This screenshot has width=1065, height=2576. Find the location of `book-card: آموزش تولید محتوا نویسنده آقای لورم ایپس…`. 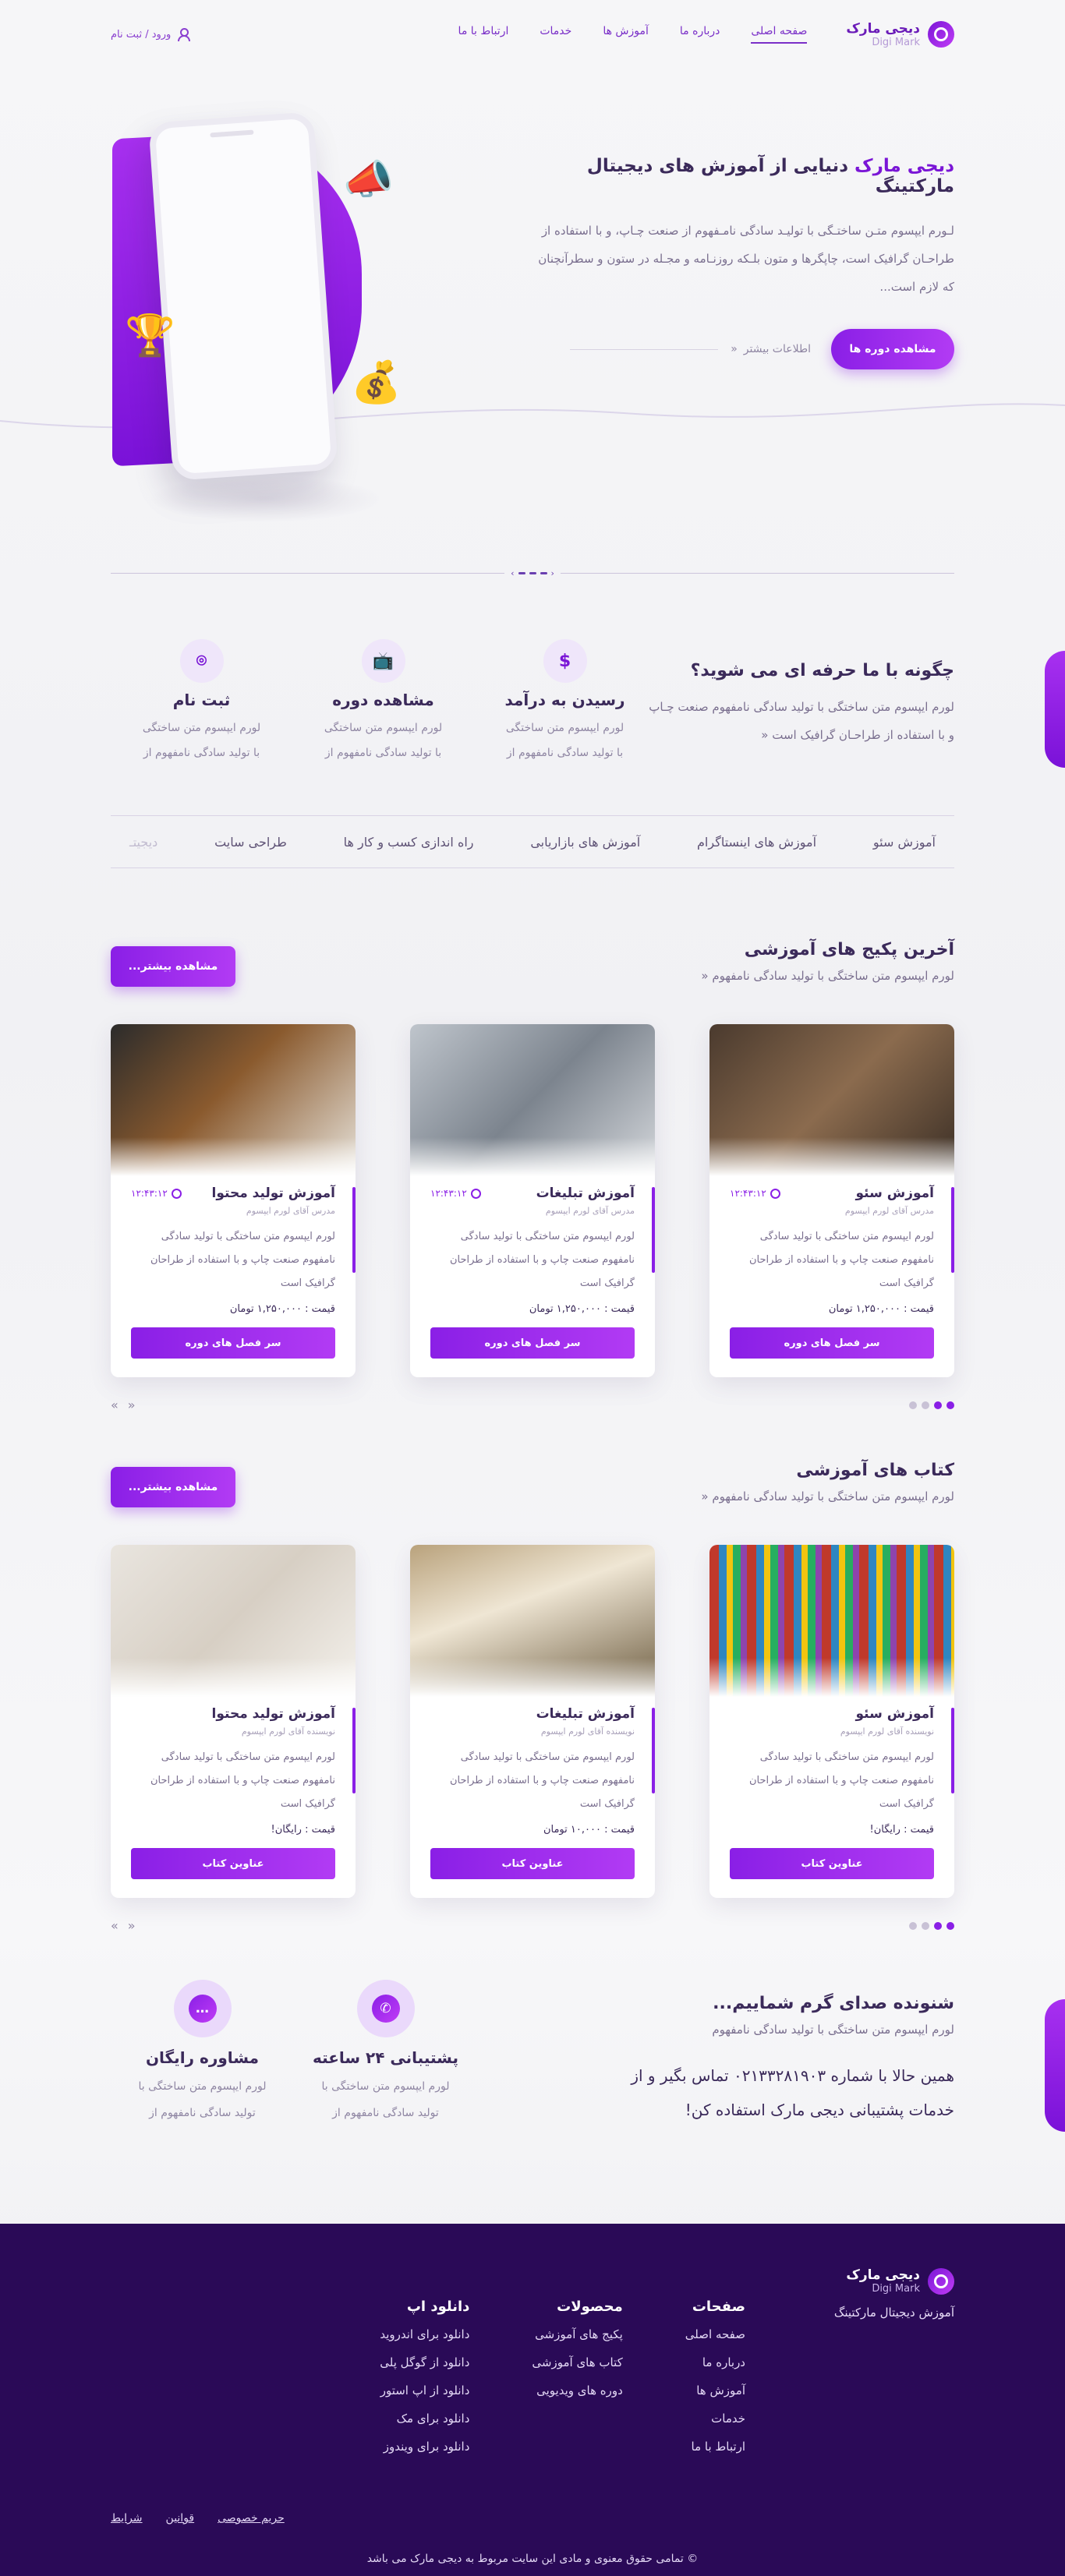

book-card: آموزش تولید محتوا نویسنده آقای لورم ایپس… is located at coordinates (233, 1721).